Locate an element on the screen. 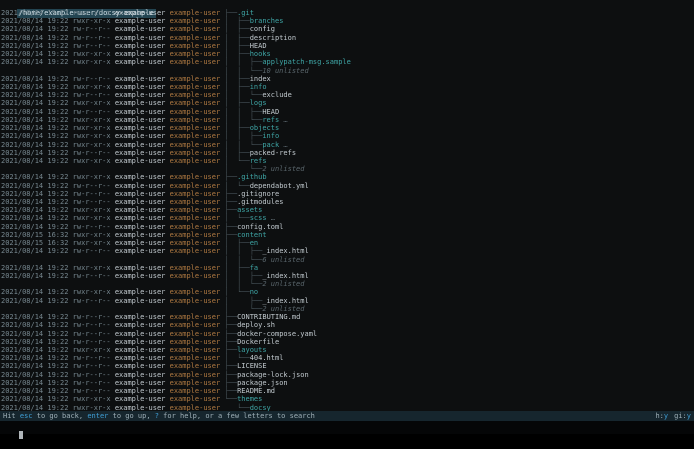 The height and width of the screenshot is (449, 694). flag-value: y is located at coordinates (688, 416).